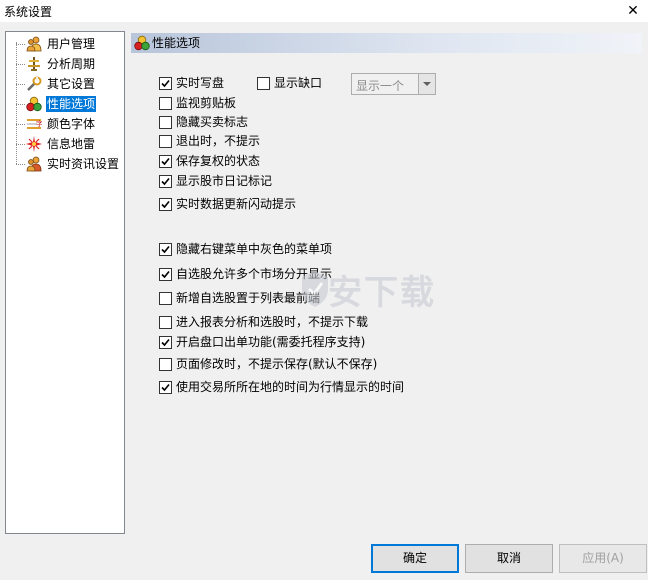 The width and height of the screenshot is (648, 580). I want to click on panel-header: 性能选项, so click(386, 43).